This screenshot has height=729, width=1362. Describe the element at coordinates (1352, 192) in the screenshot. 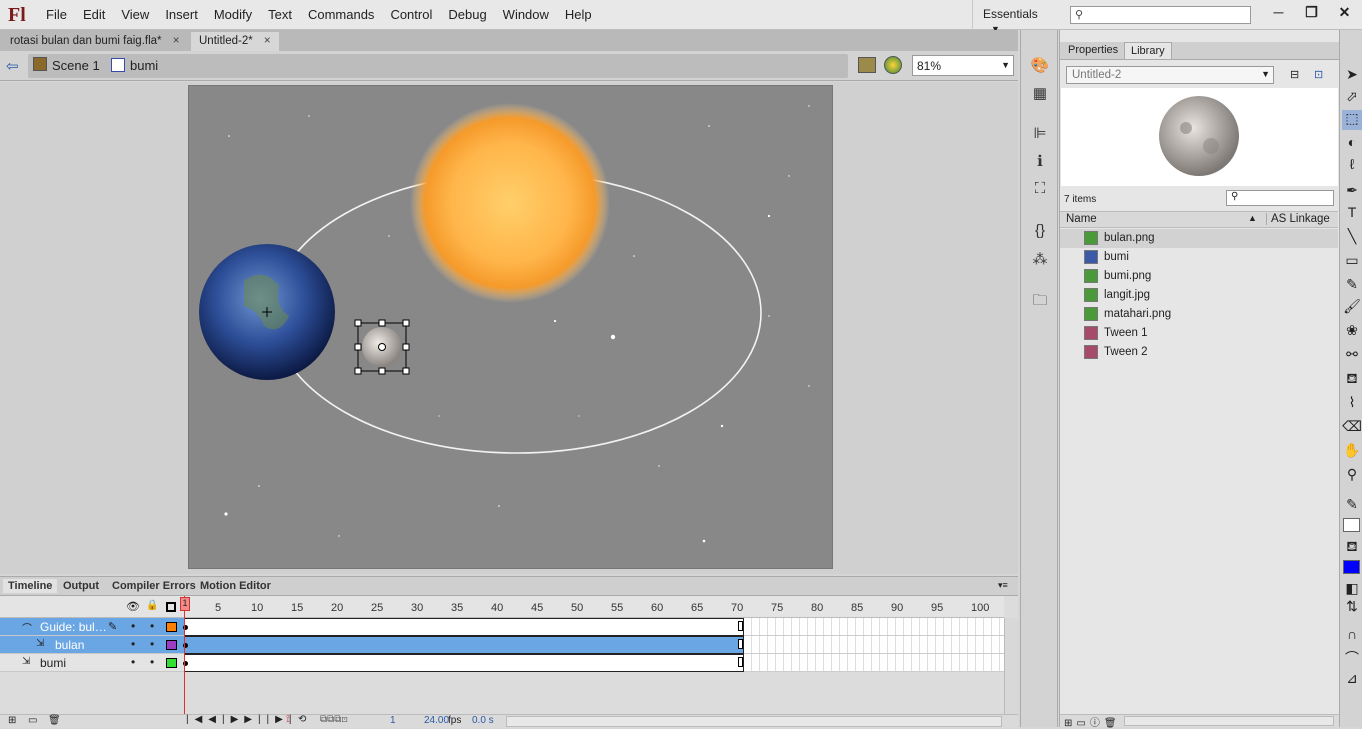

I see `pen-tool-icon: ✒` at that location.